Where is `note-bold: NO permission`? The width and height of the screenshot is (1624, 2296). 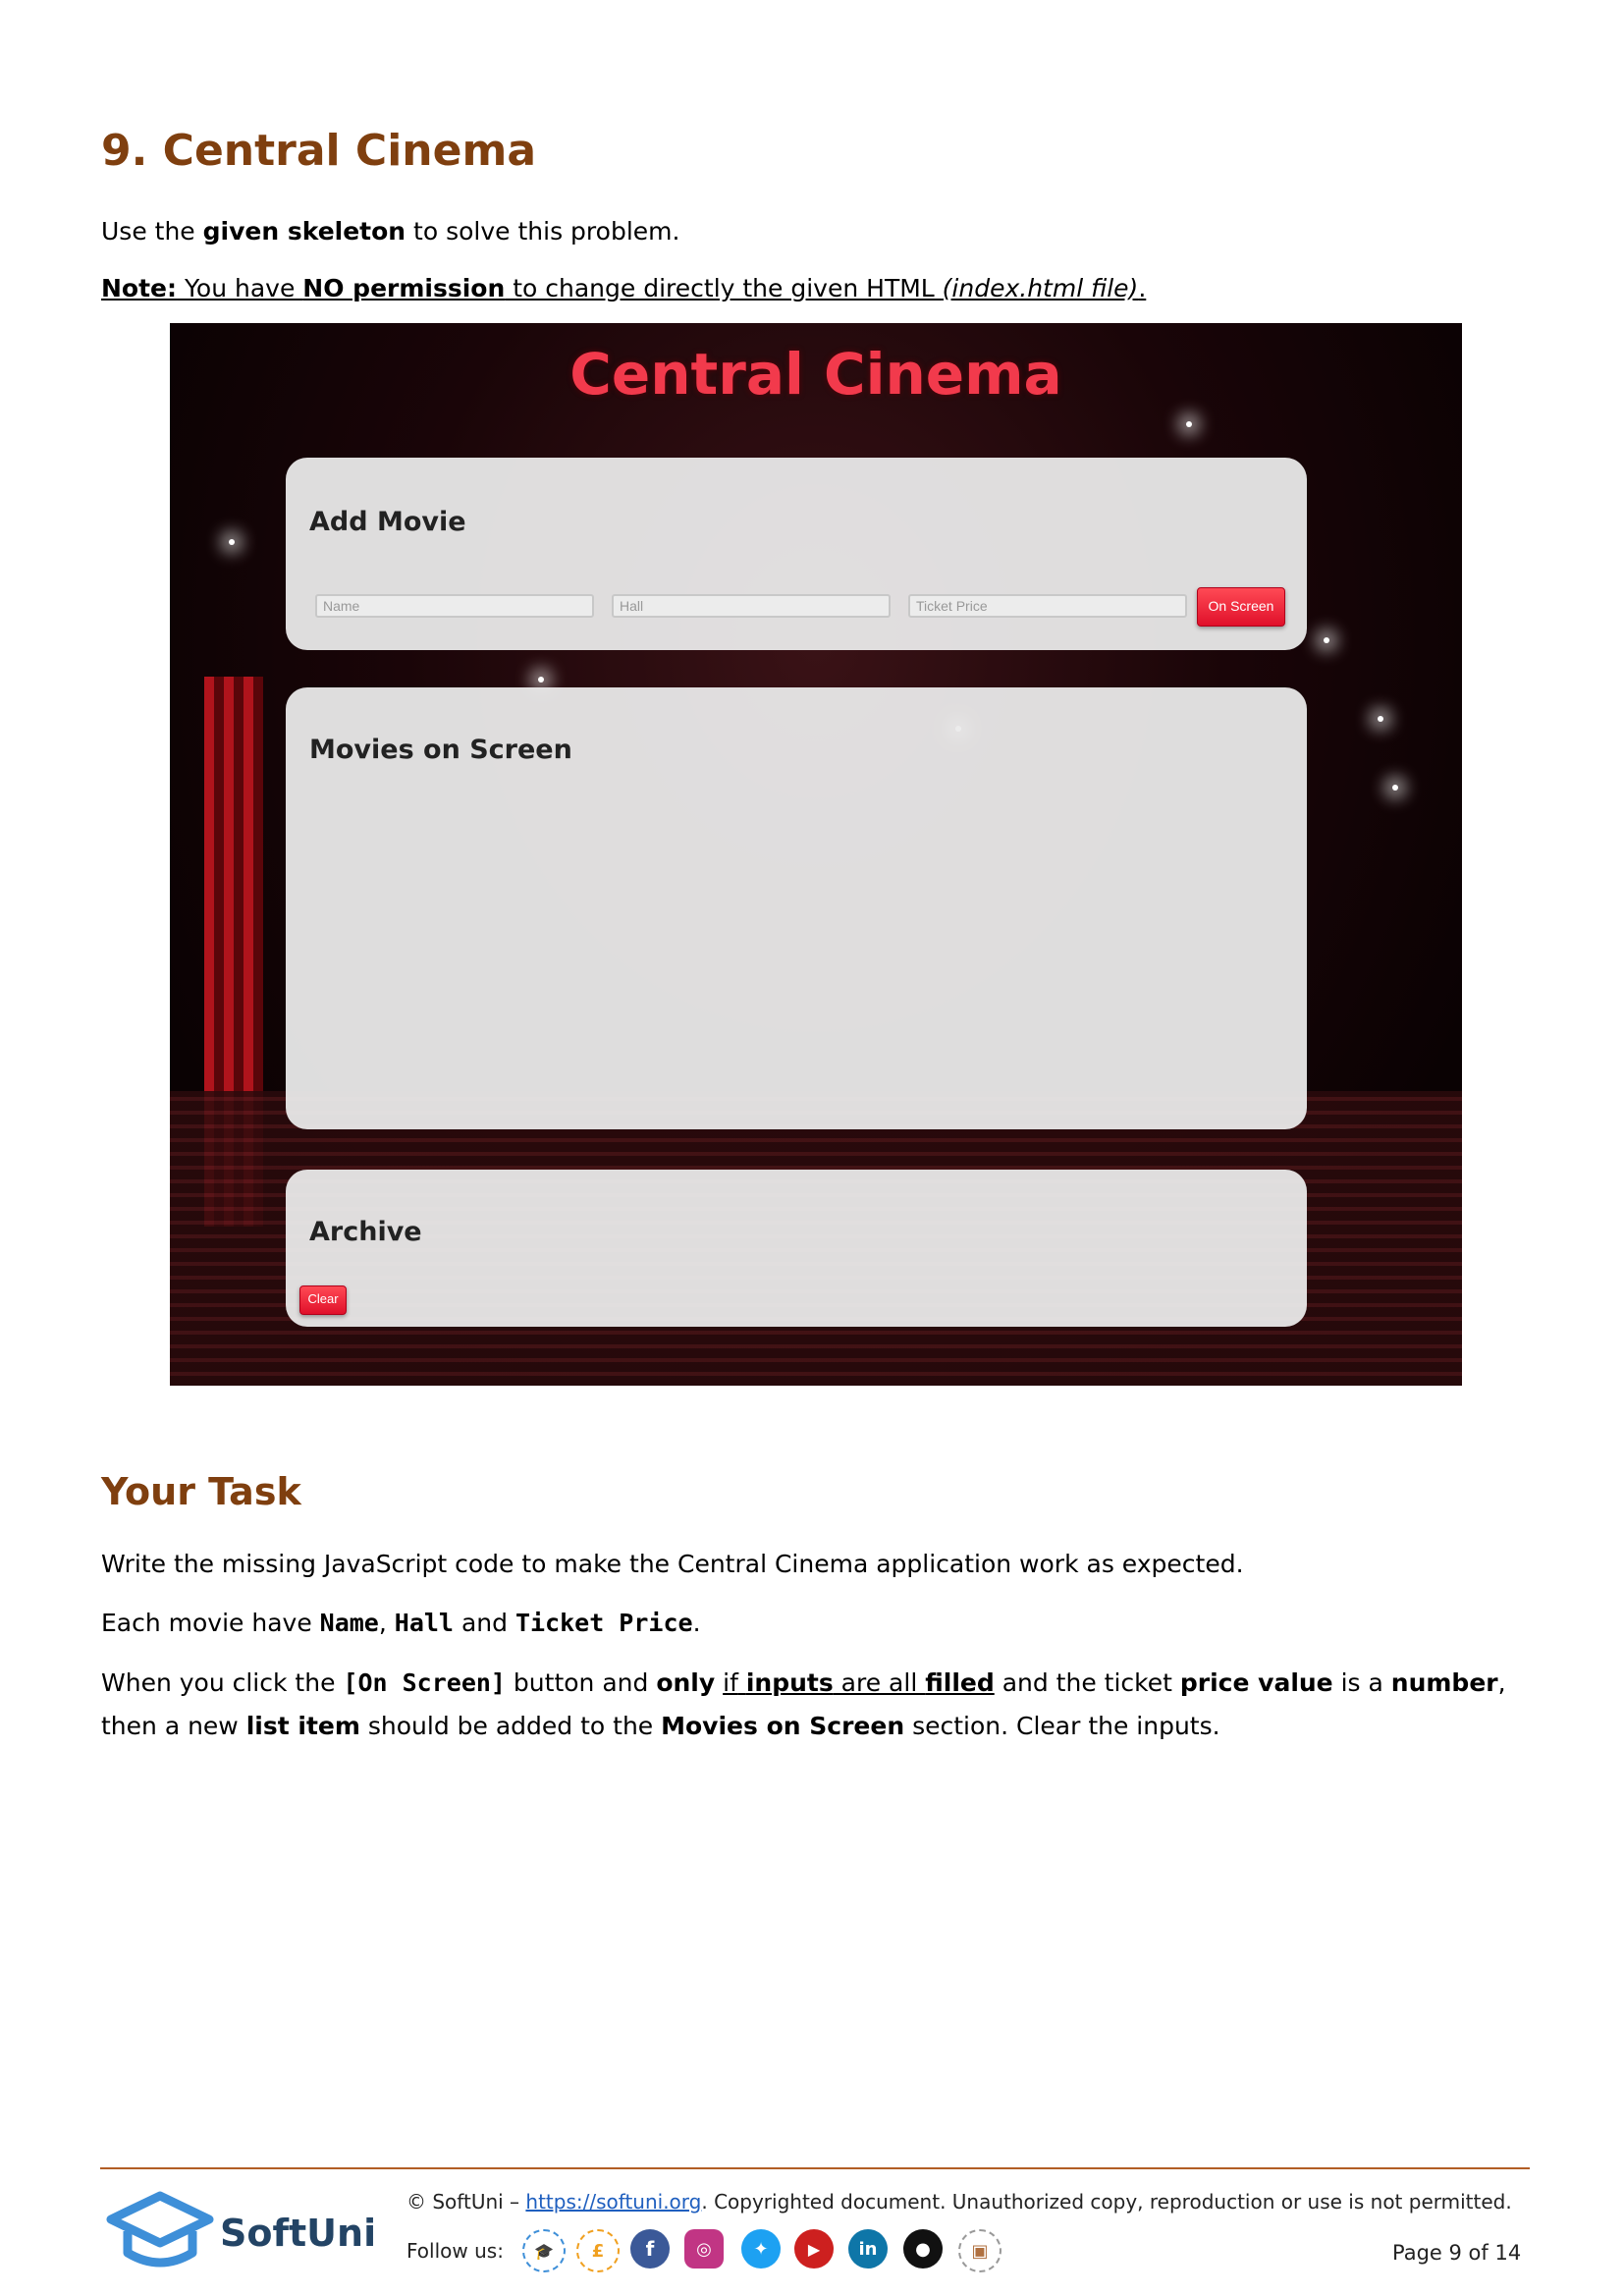 note-bold: NO permission is located at coordinates (404, 288).